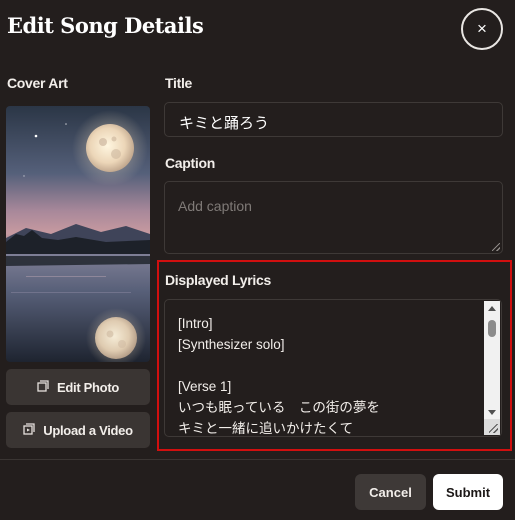  Describe the element at coordinates (492, 360) in the screenshot. I see `lyrics-scrollbar` at that location.